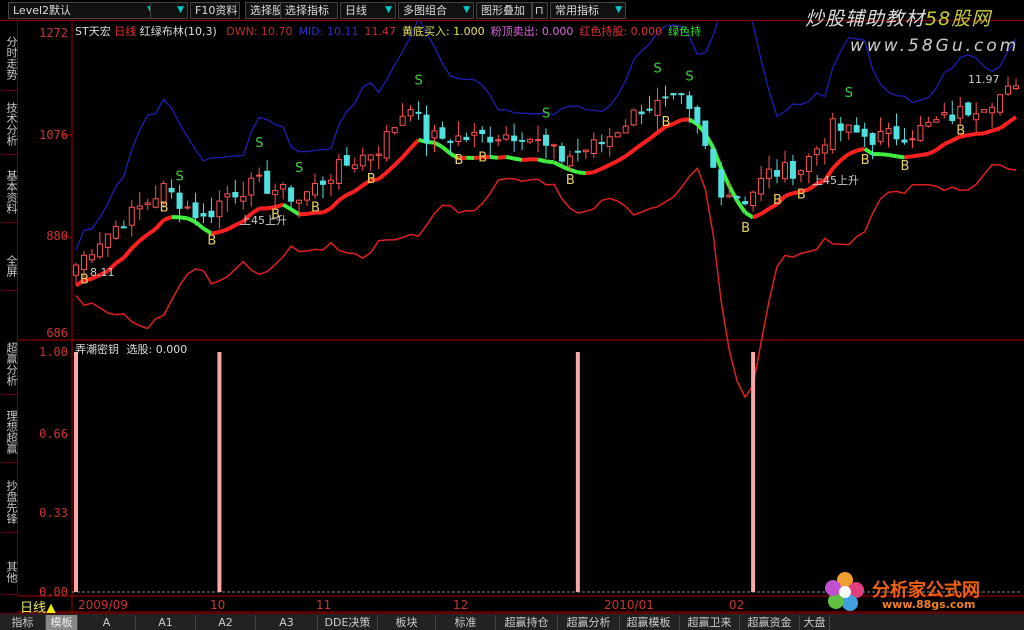 This screenshot has height=630, width=1024. I want to click on bottom-tab: 模板, so click(62, 622).